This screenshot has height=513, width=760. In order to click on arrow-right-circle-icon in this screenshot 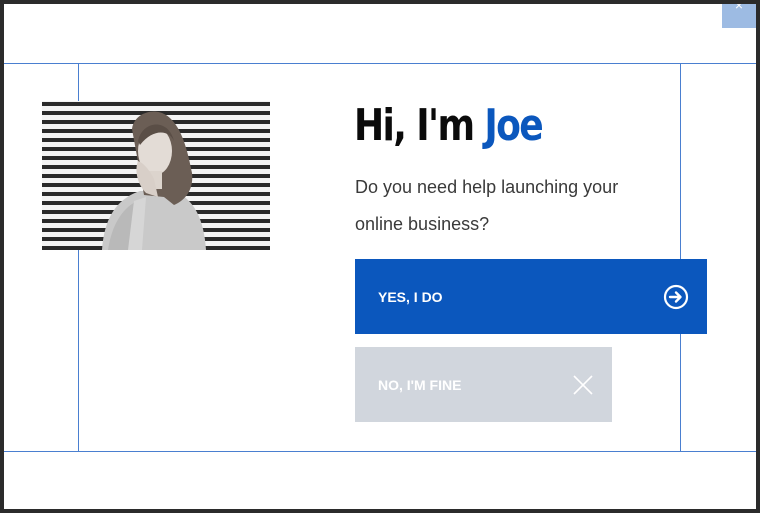, I will do `click(676, 296)`.